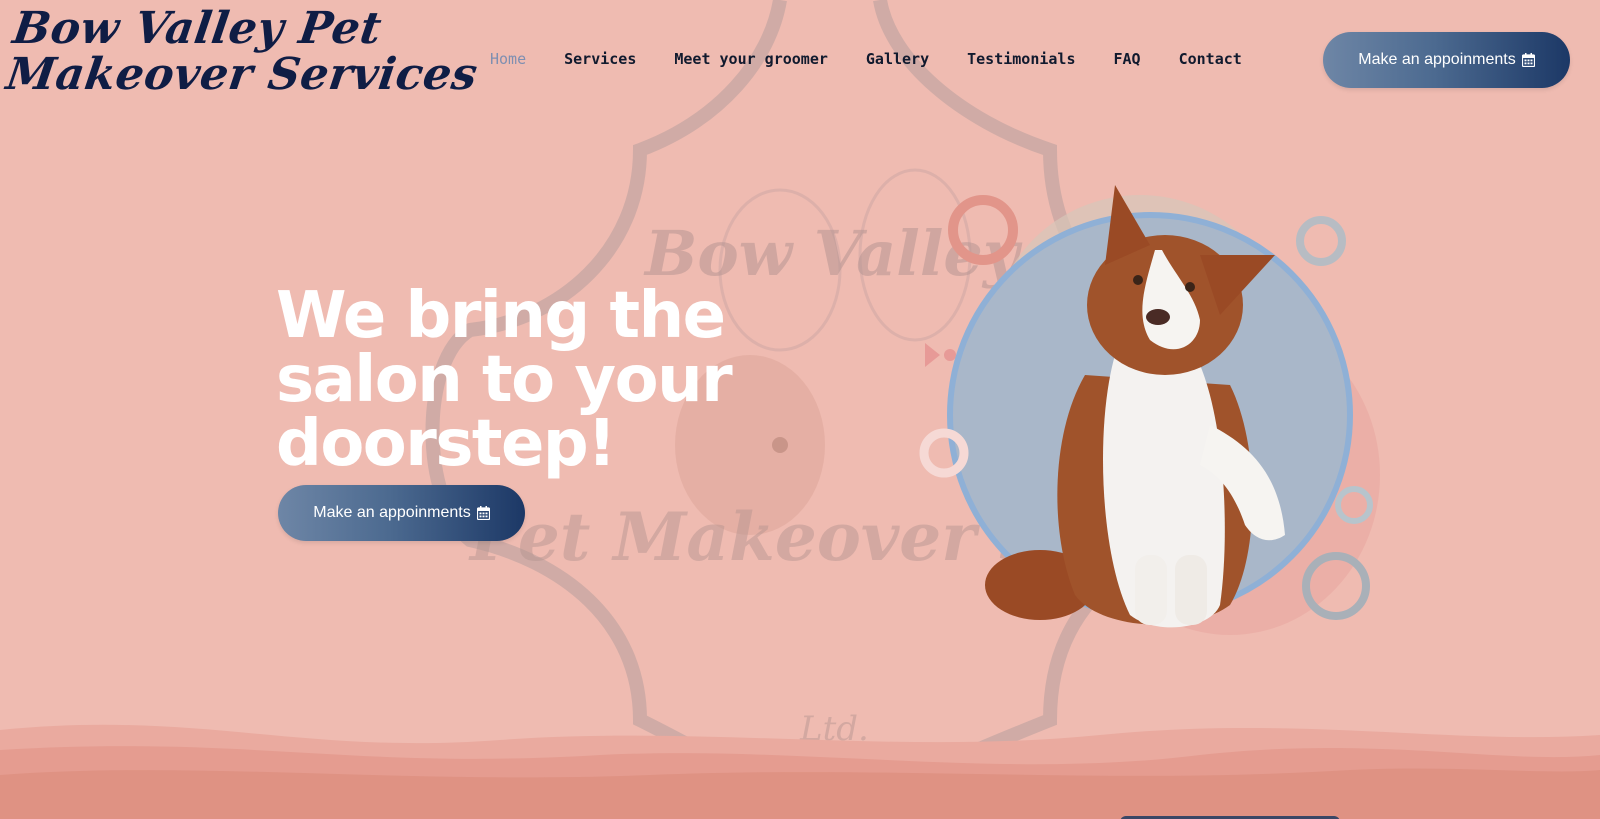  I want to click on hero-title: We bring the salon to your doorstep!, so click(504, 380).